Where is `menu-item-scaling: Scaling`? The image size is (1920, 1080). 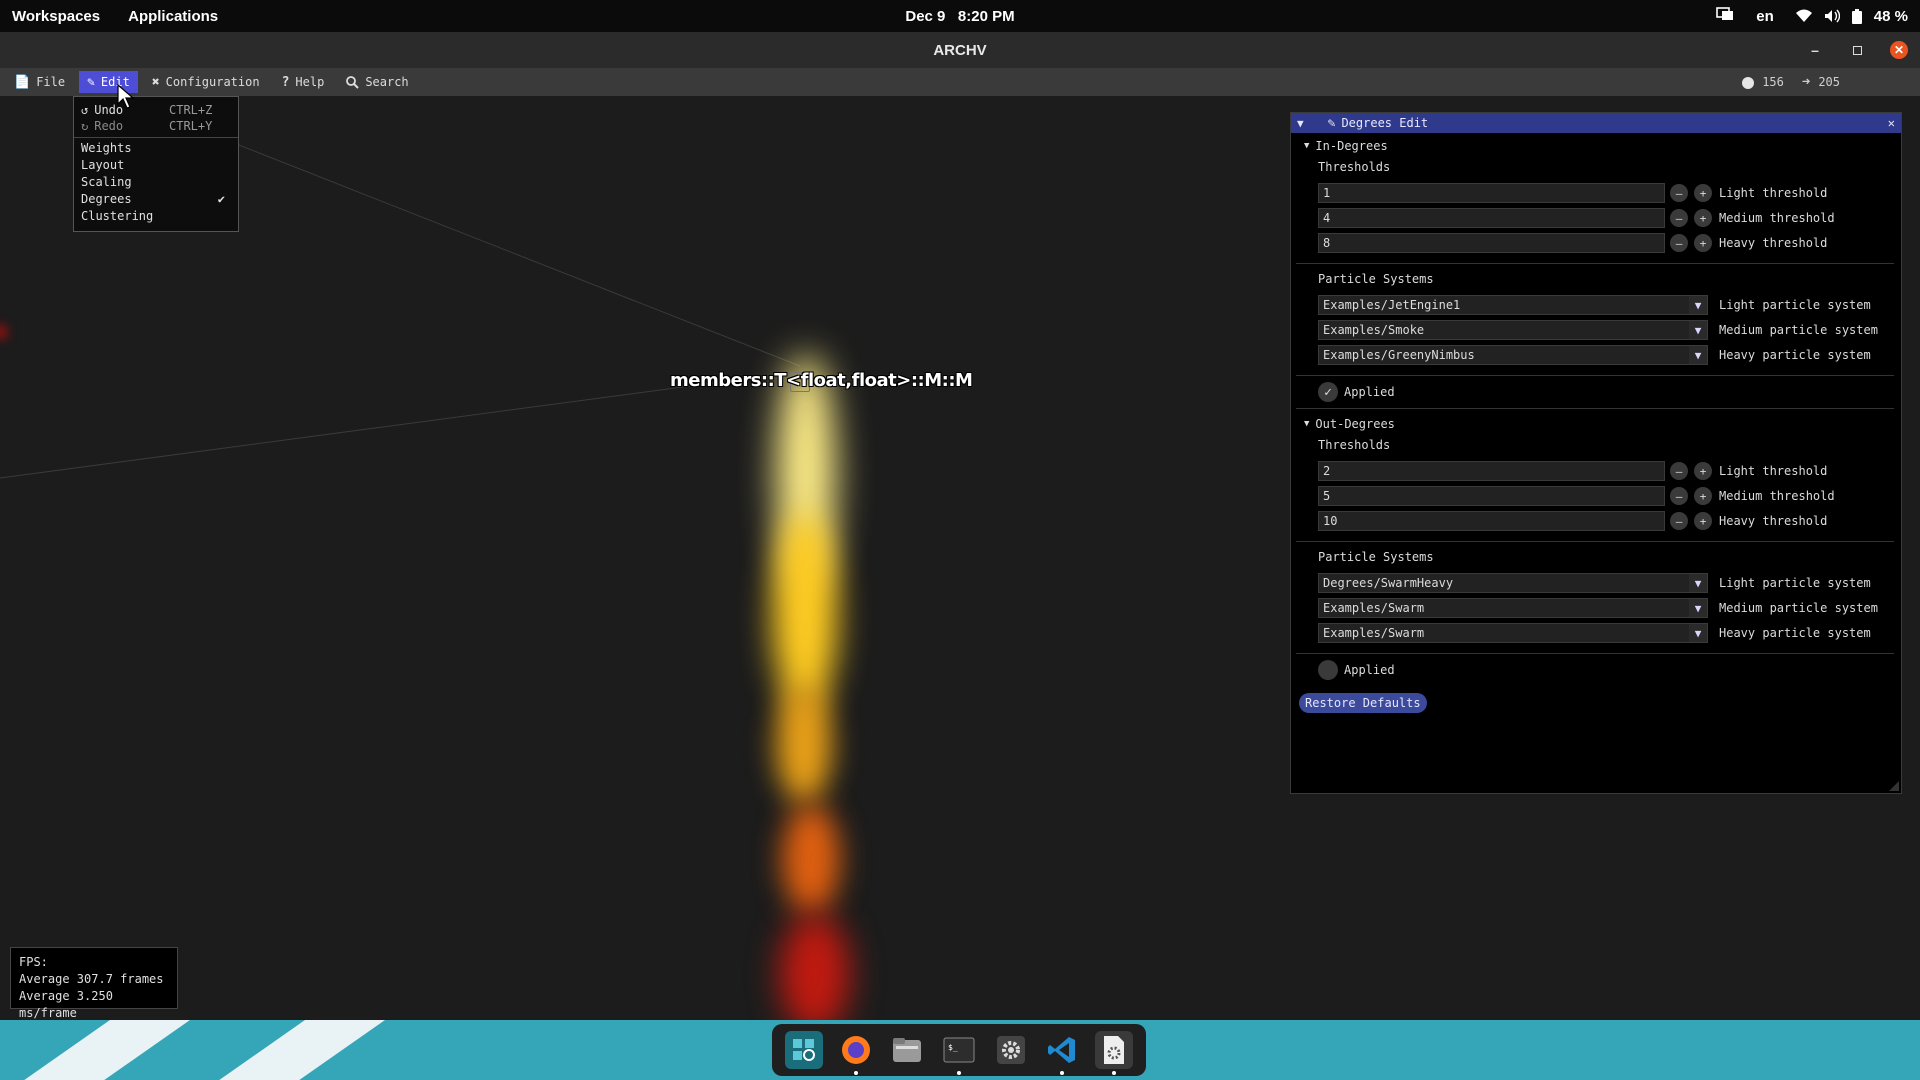 menu-item-scaling: Scaling is located at coordinates (106, 182).